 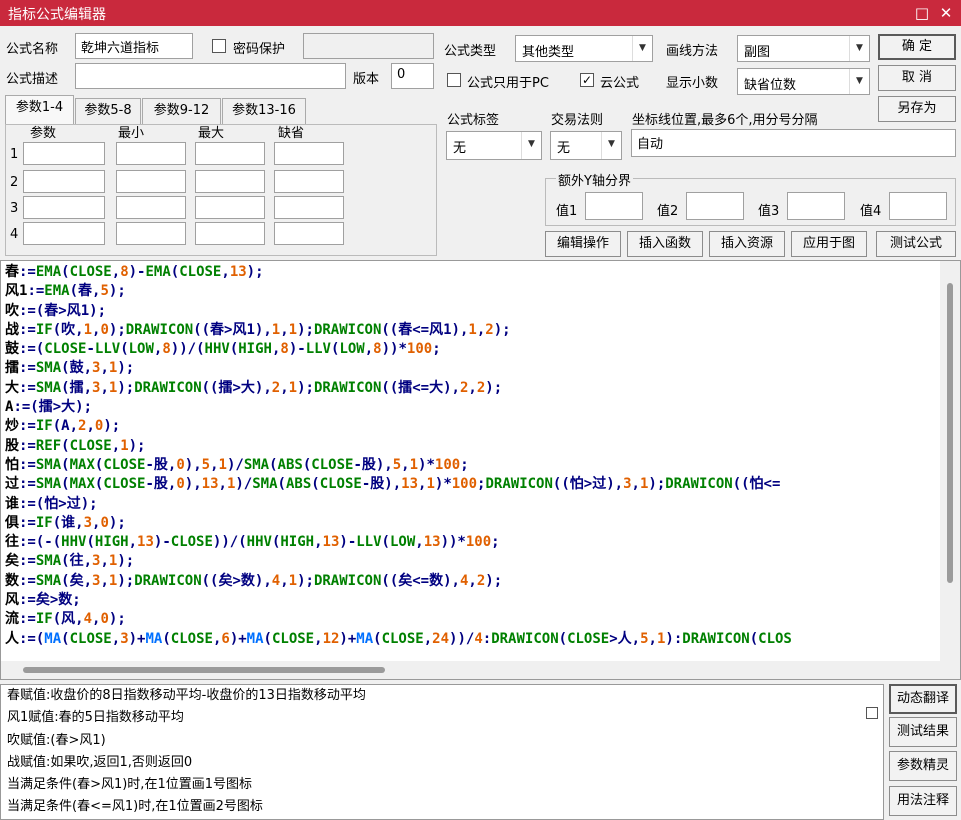 I want to click on code-line: 擂:=SMA(鼓,3,1);, so click(x=482, y=368).